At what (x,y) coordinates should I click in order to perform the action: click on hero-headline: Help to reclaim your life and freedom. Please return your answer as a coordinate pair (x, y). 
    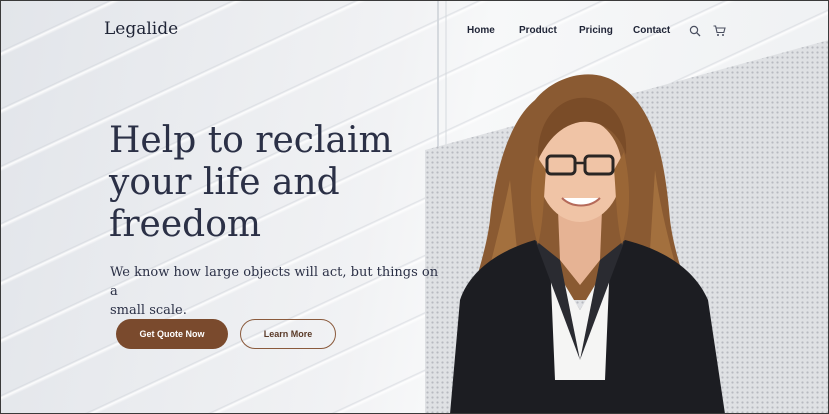
    Looking at the image, I should click on (274, 183).